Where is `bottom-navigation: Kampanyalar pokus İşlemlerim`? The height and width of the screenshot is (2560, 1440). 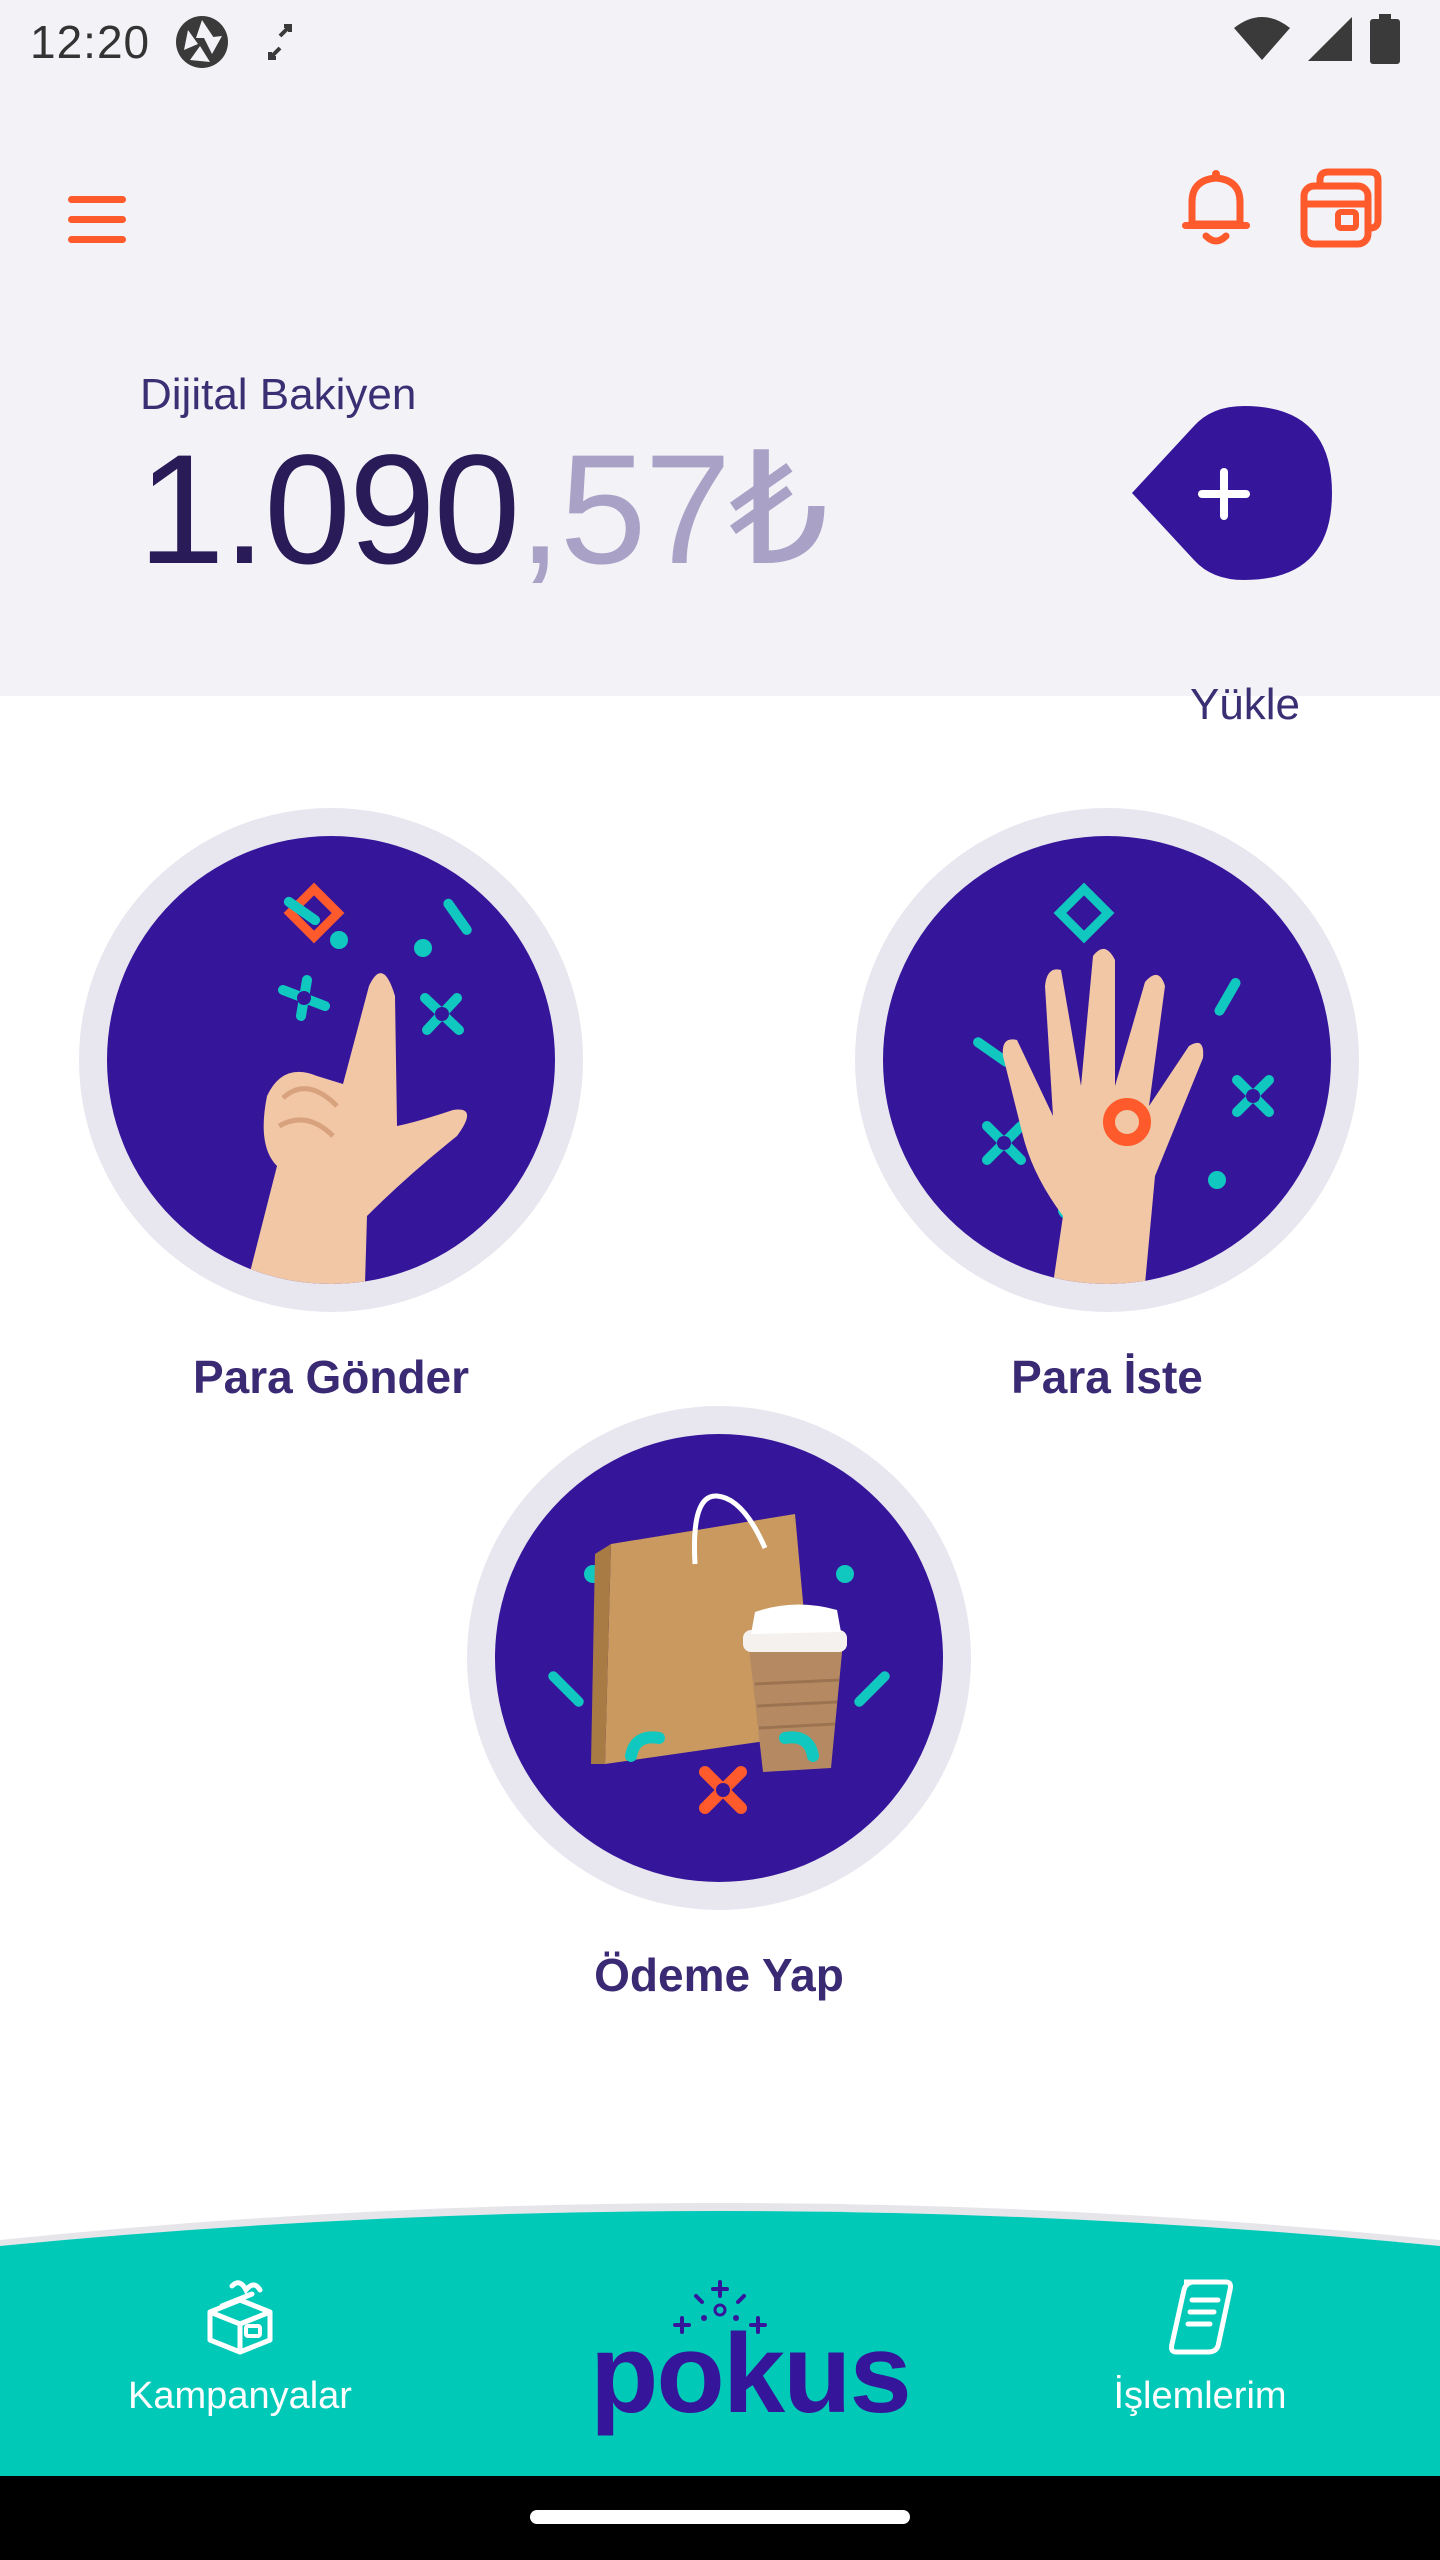 bottom-navigation: Kampanyalar pokus İşlemlerim is located at coordinates (720, 2336).